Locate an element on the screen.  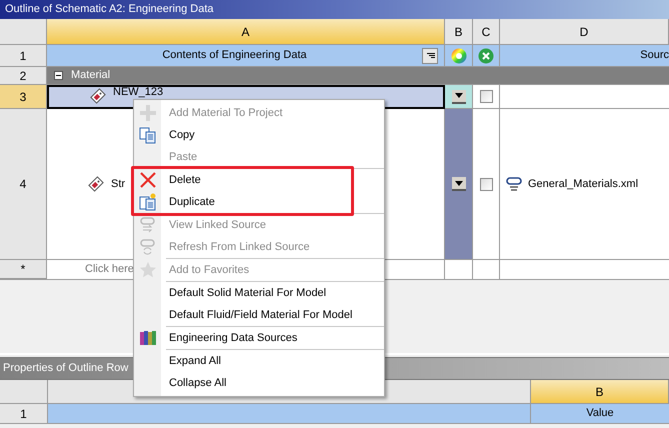
group-label: Material is located at coordinates (90, 76).